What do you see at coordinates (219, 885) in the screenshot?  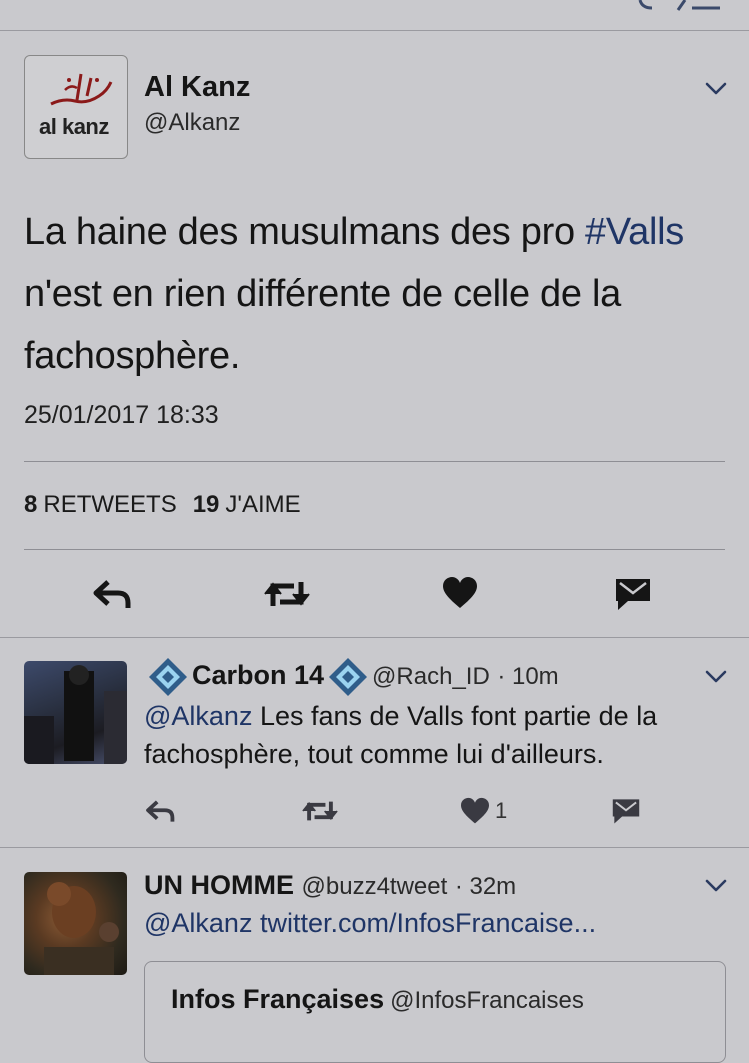 I see `reply-author-name: UN HOMME` at bounding box center [219, 885].